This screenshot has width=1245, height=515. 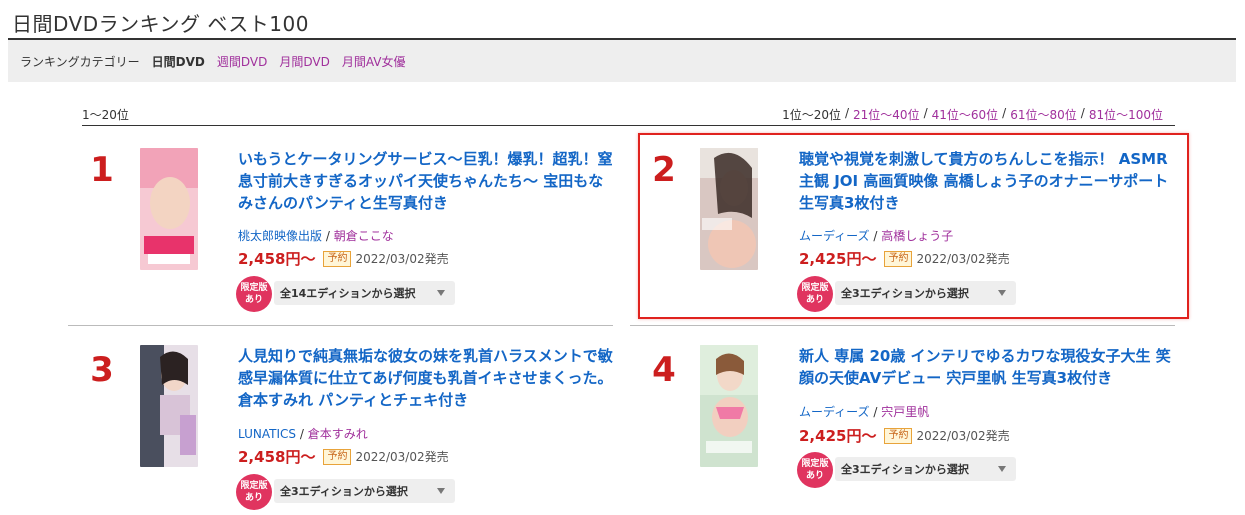 I want to click on pager-link-41-60: 41位〜60位, so click(x=965, y=114).